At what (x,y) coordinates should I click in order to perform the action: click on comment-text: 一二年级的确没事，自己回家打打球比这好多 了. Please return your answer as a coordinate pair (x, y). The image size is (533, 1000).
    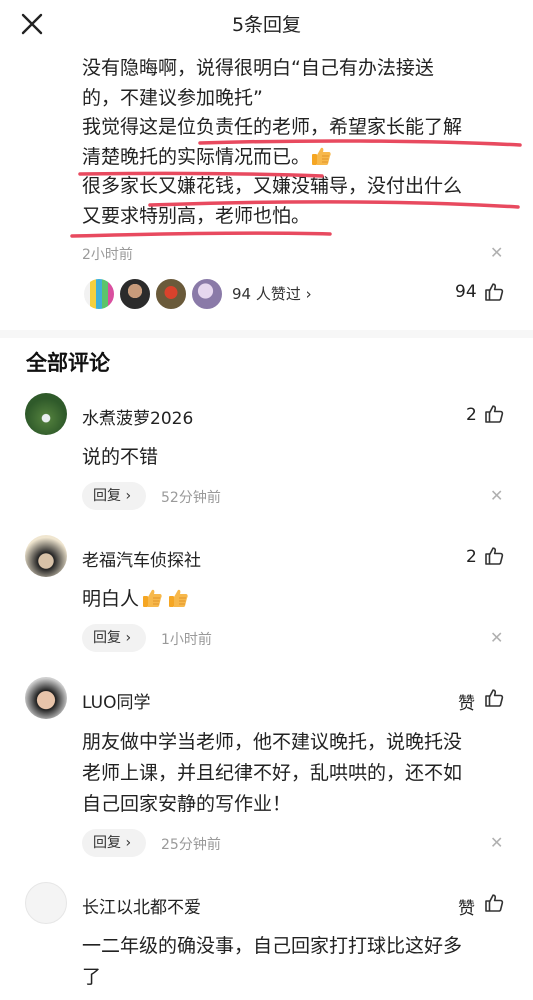
    Looking at the image, I should click on (297, 962).